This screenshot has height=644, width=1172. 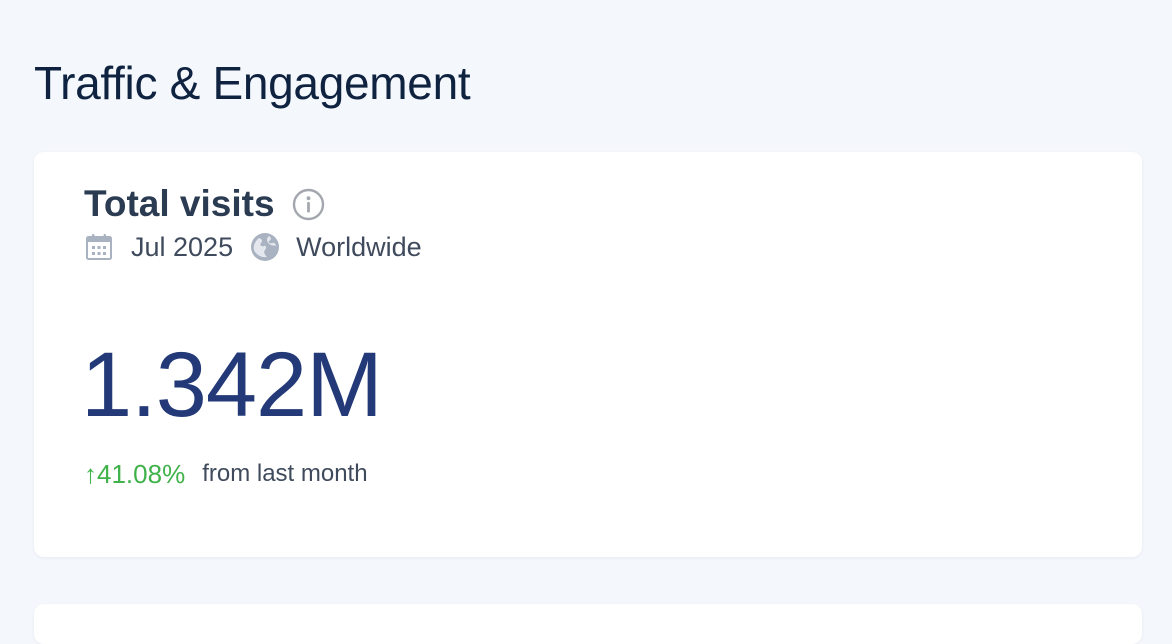 What do you see at coordinates (232, 385) in the screenshot?
I see `total-visits-value: 1.342M` at bounding box center [232, 385].